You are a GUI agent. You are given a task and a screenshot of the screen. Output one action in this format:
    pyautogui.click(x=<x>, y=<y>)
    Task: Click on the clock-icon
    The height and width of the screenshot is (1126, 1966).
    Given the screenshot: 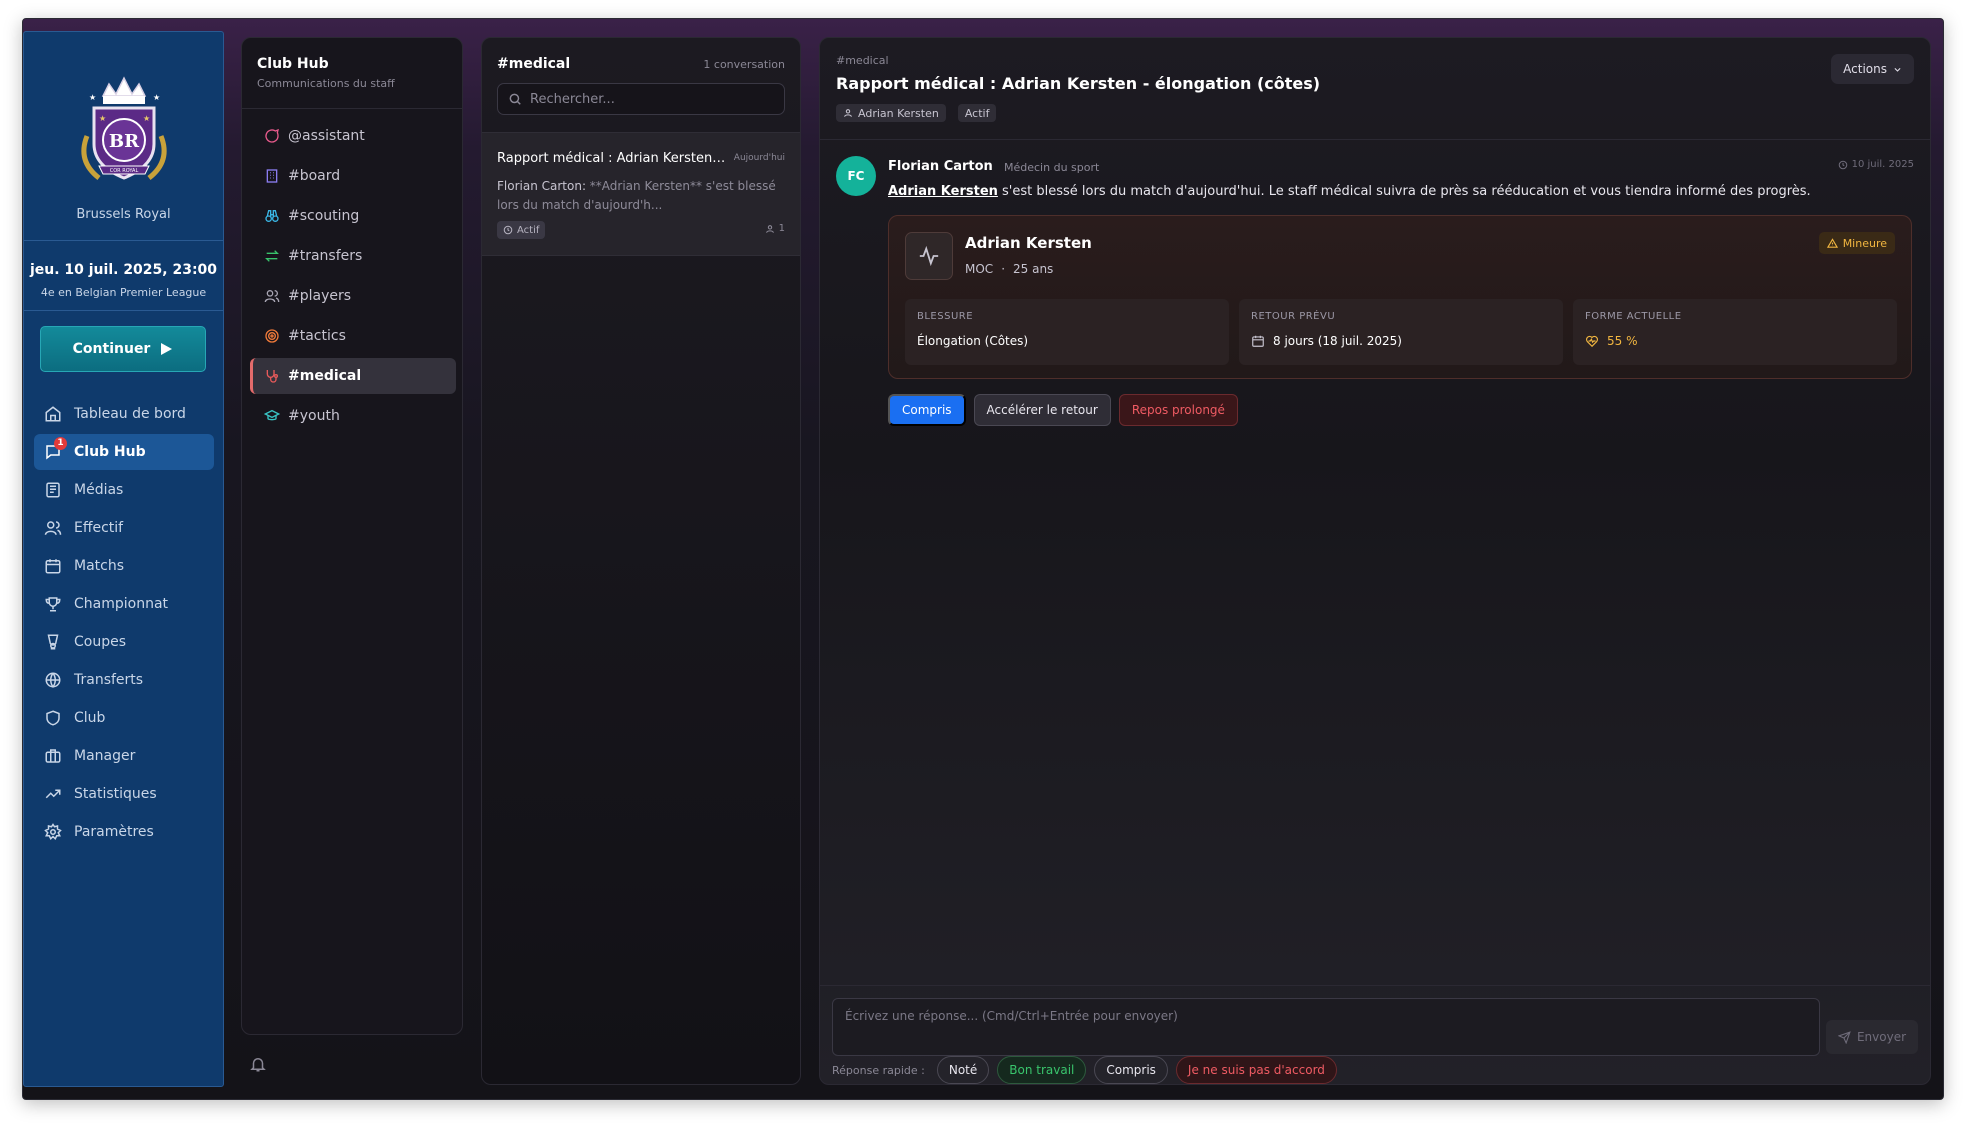 What is the action you would take?
    pyautogui.click(x=1842, y=164)
    